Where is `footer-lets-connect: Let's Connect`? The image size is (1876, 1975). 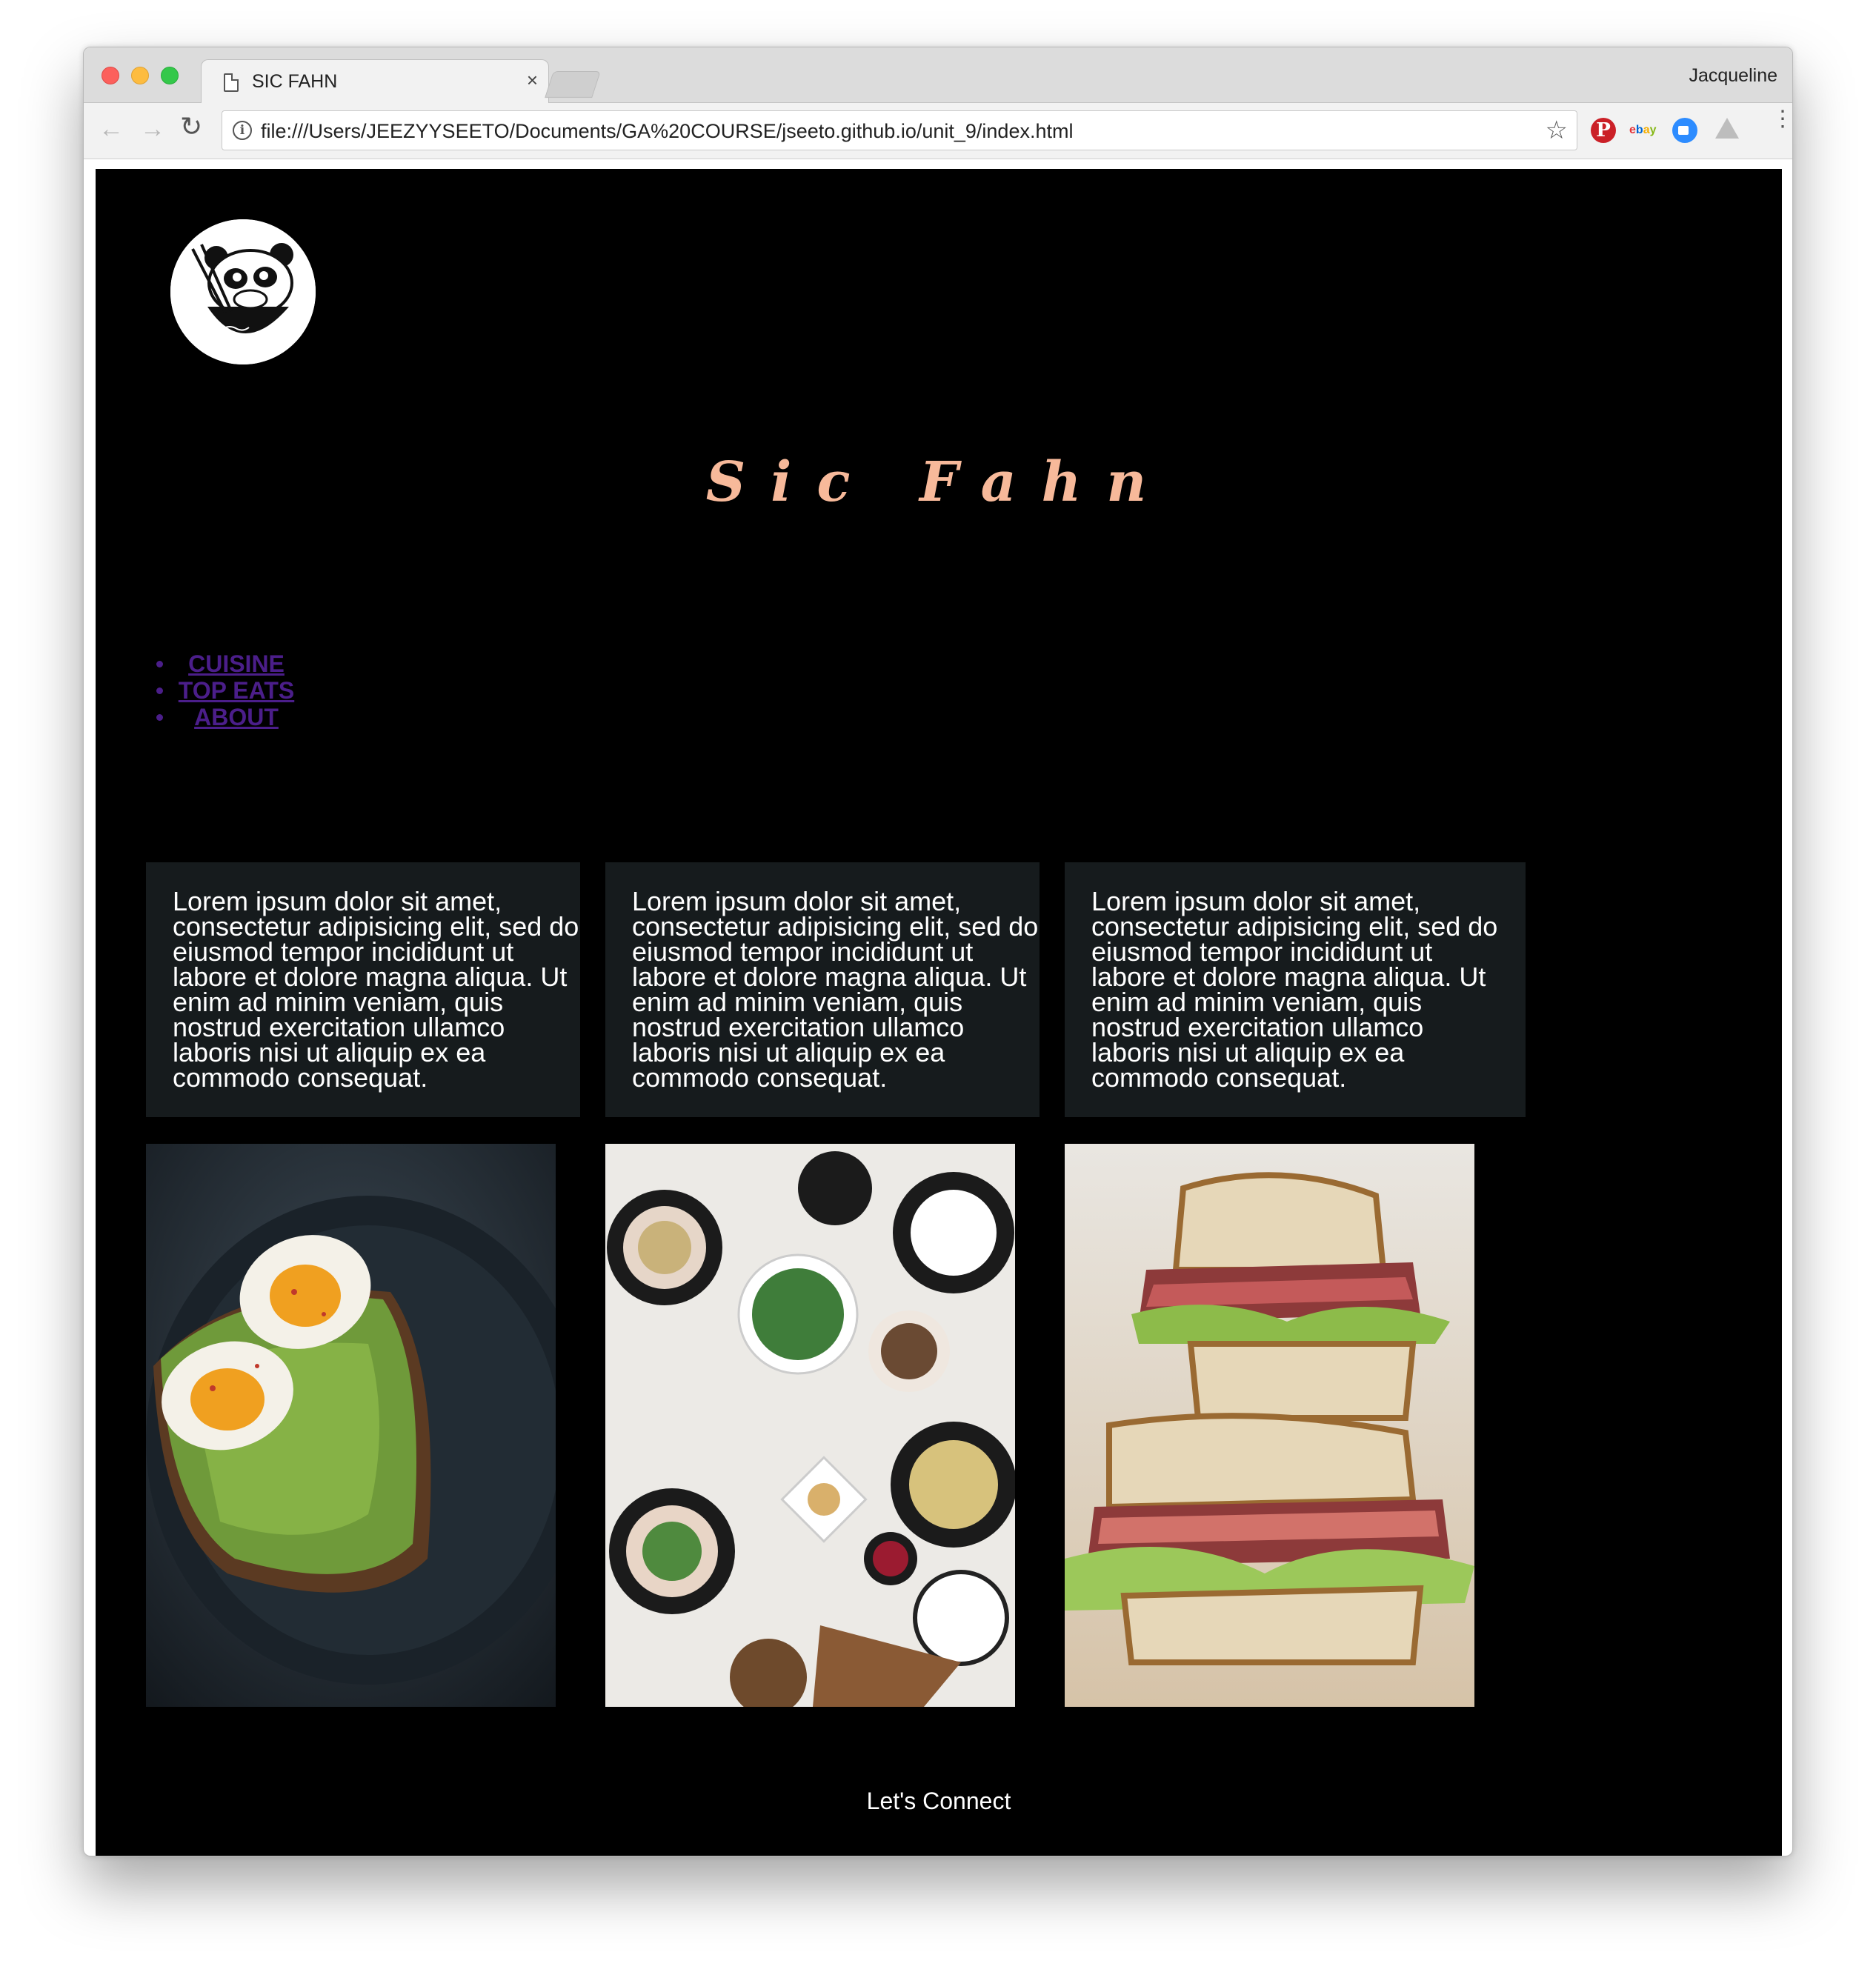 footer-lets-connect: Let's Connect is located at coordinates (939, 1802).